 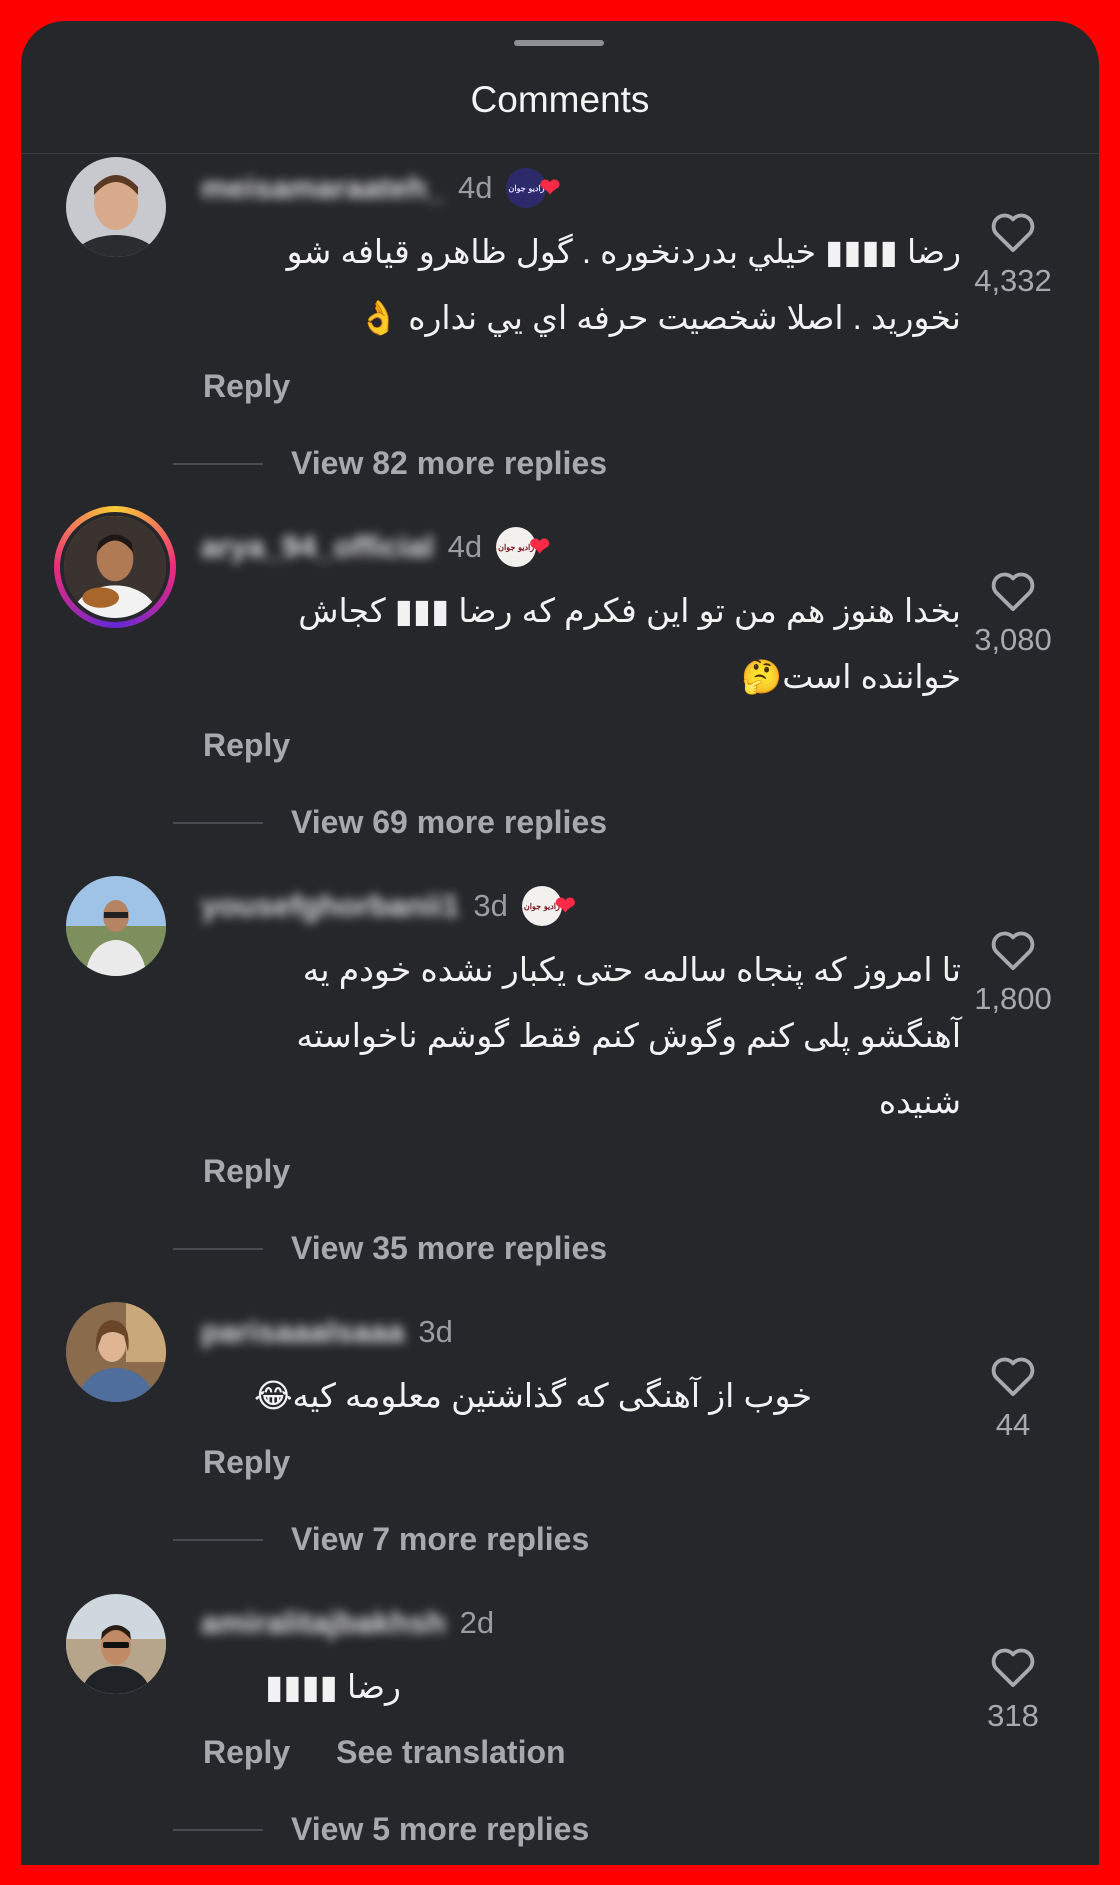 I want to click on comment-header: meisamaraateh_ 4d رادیو جوان ❤, so click(x=380, y=188).